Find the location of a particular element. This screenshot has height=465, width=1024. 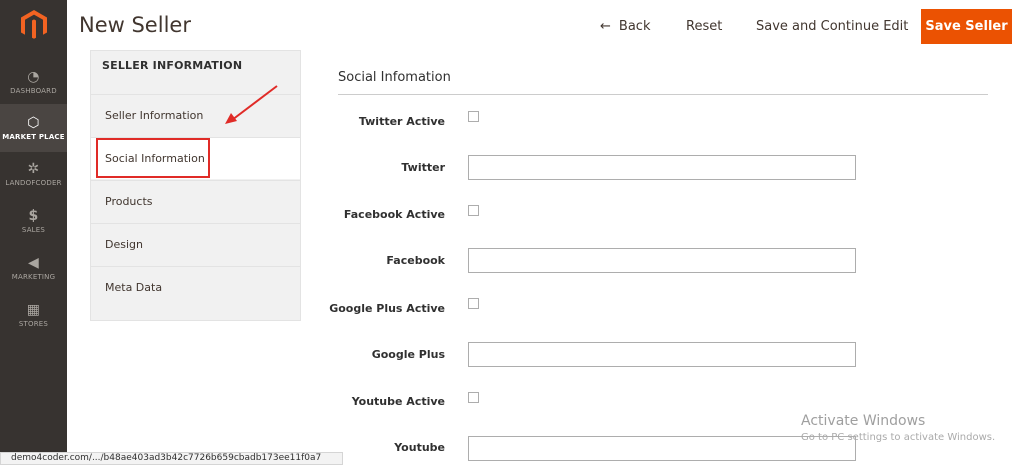

nav-item-stores: ▦ STORES is located at coordinates (33, 315).